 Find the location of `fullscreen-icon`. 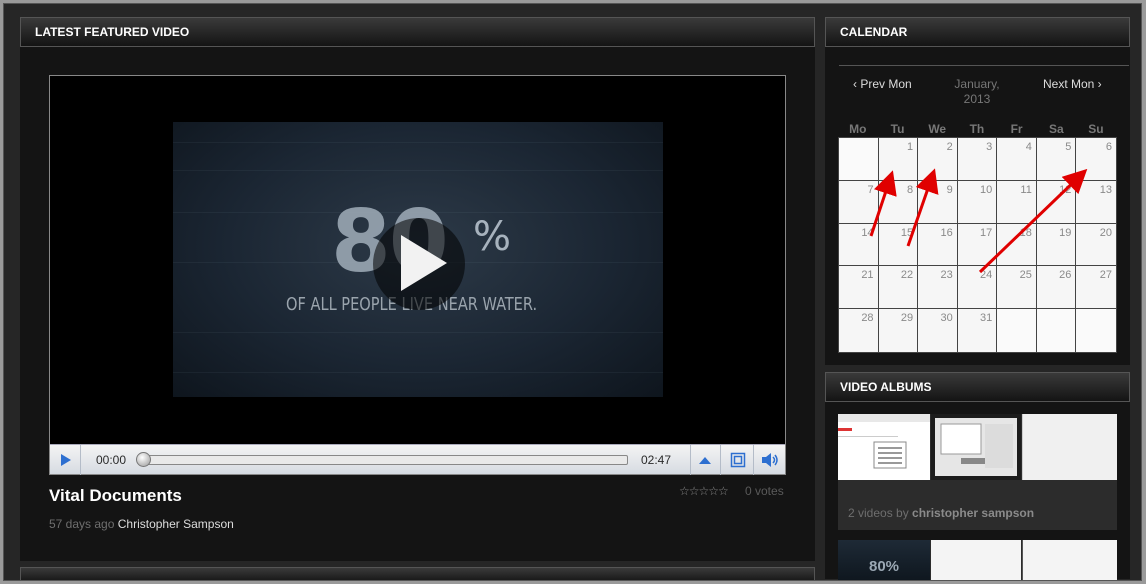

fullscreen-icon is located at coordinates (738, 460).